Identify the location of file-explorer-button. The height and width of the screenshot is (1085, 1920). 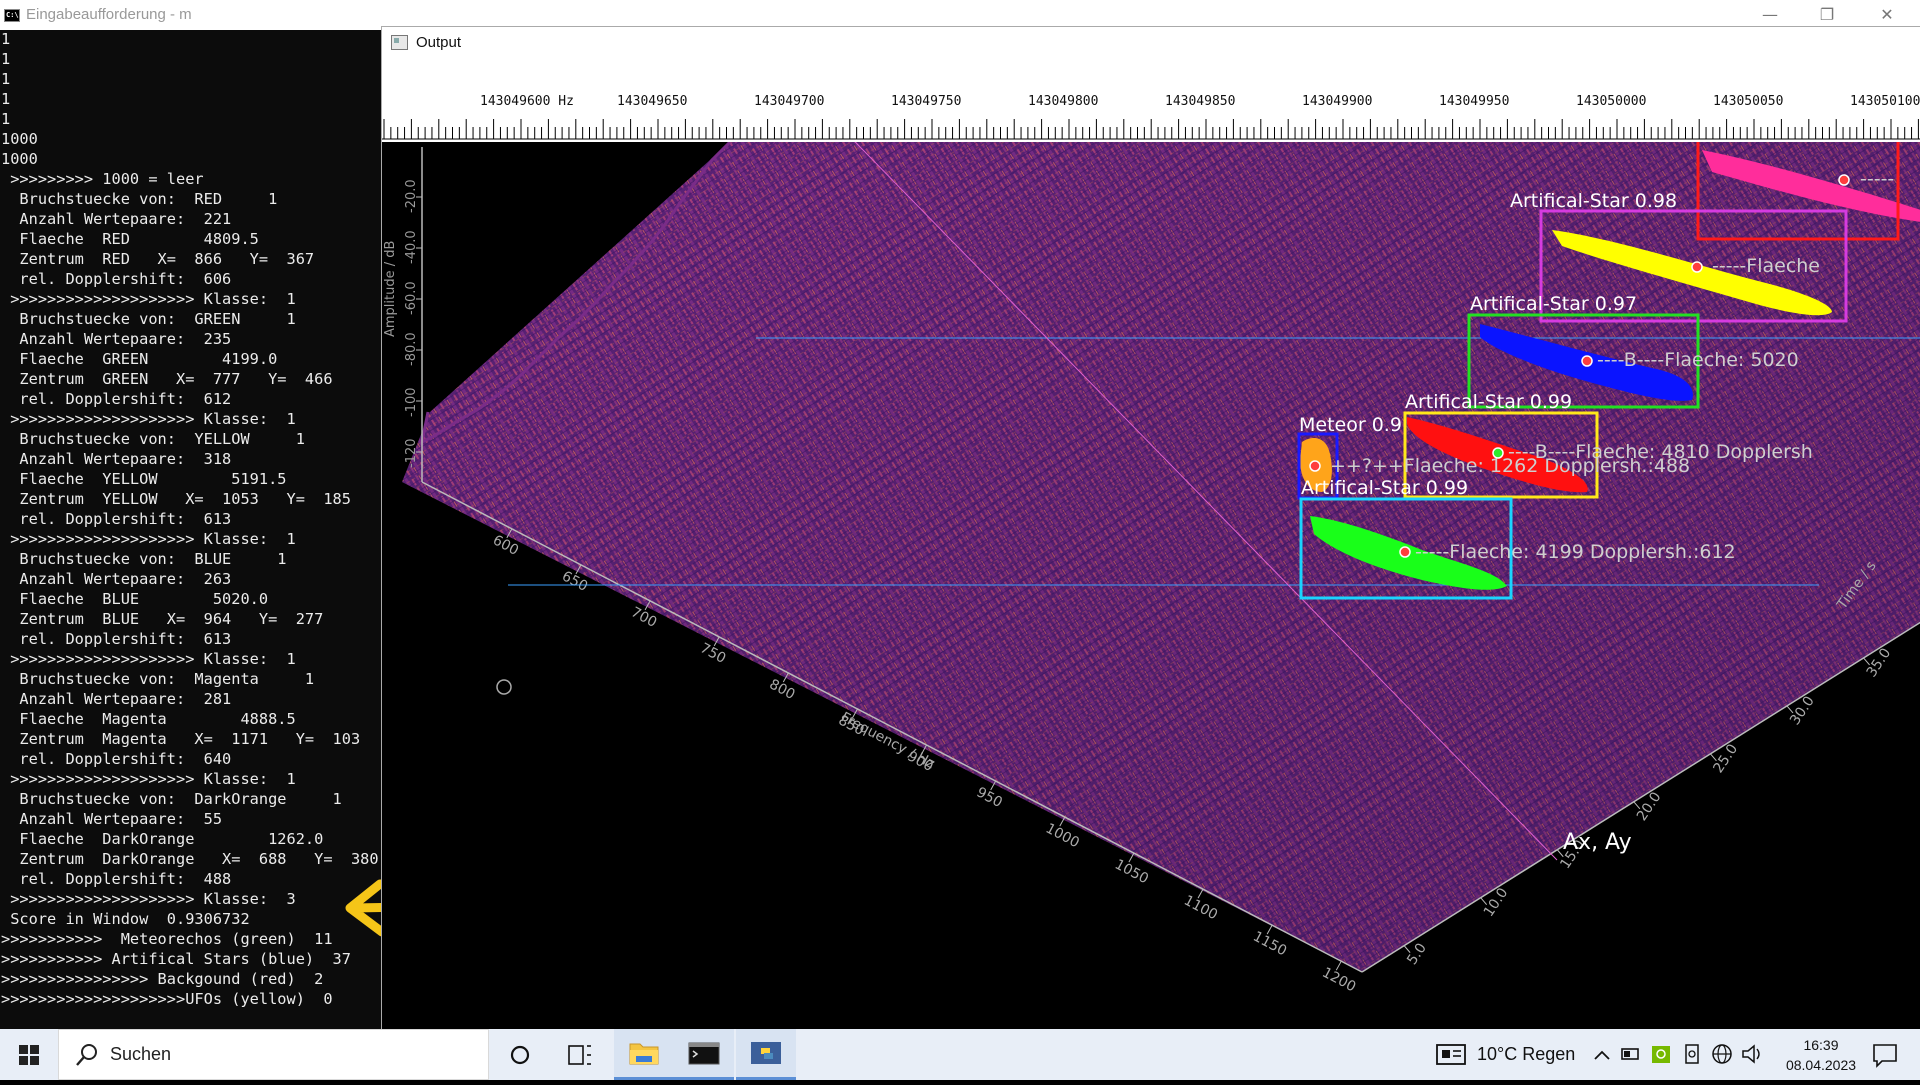
(644, 1054).